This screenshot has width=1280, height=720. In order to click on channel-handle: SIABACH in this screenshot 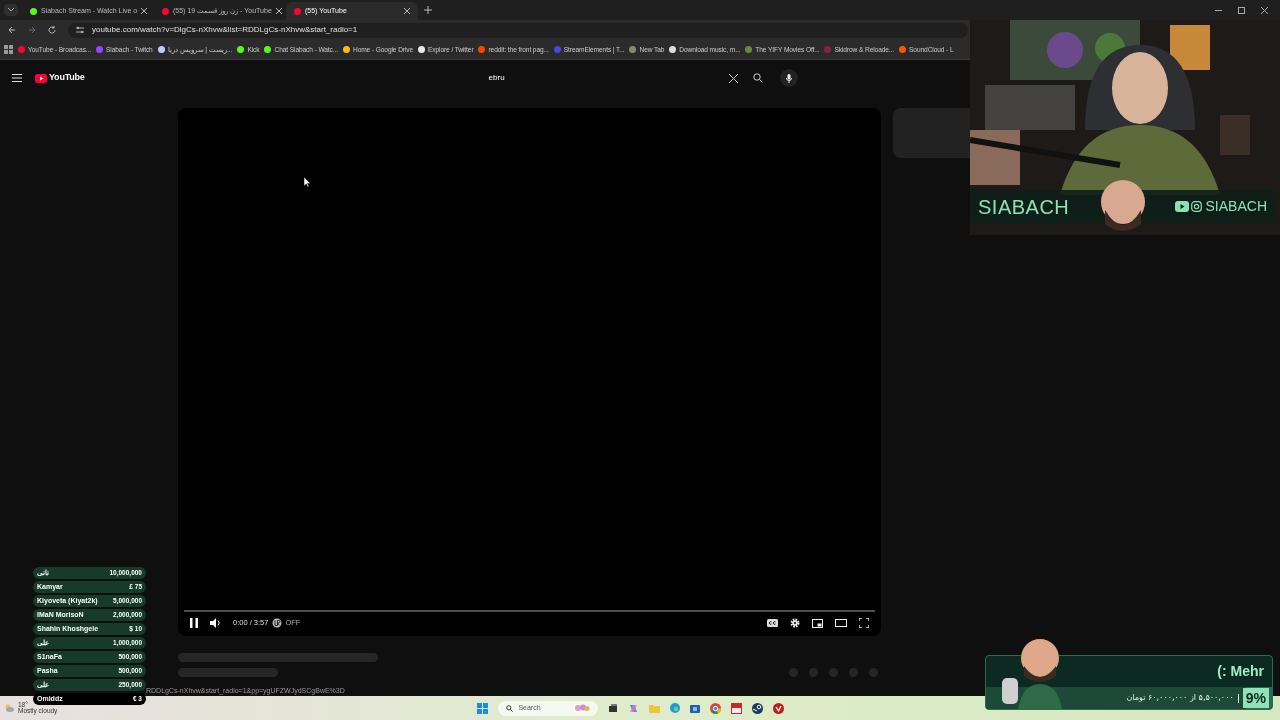, I will do `click(1236, 206)`.